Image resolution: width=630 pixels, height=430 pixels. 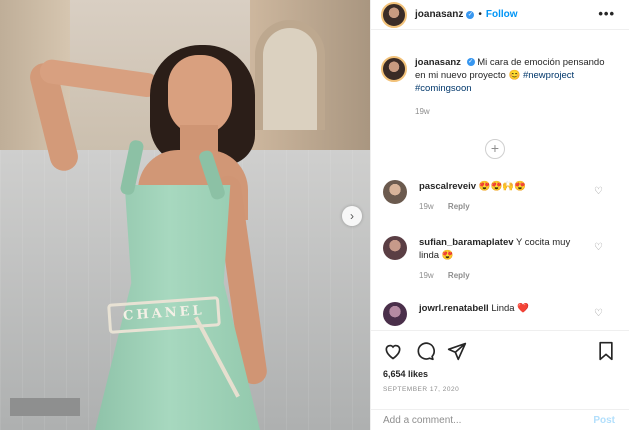 I want to click on heart-icon, so click(x=393, y=351).